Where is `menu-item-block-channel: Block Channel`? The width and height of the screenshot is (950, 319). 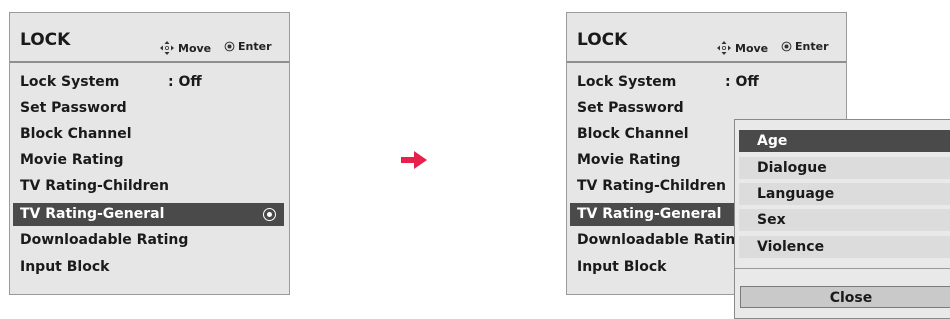
menu-item-block-channel: Block Channel is located at coordinates (148, 134).